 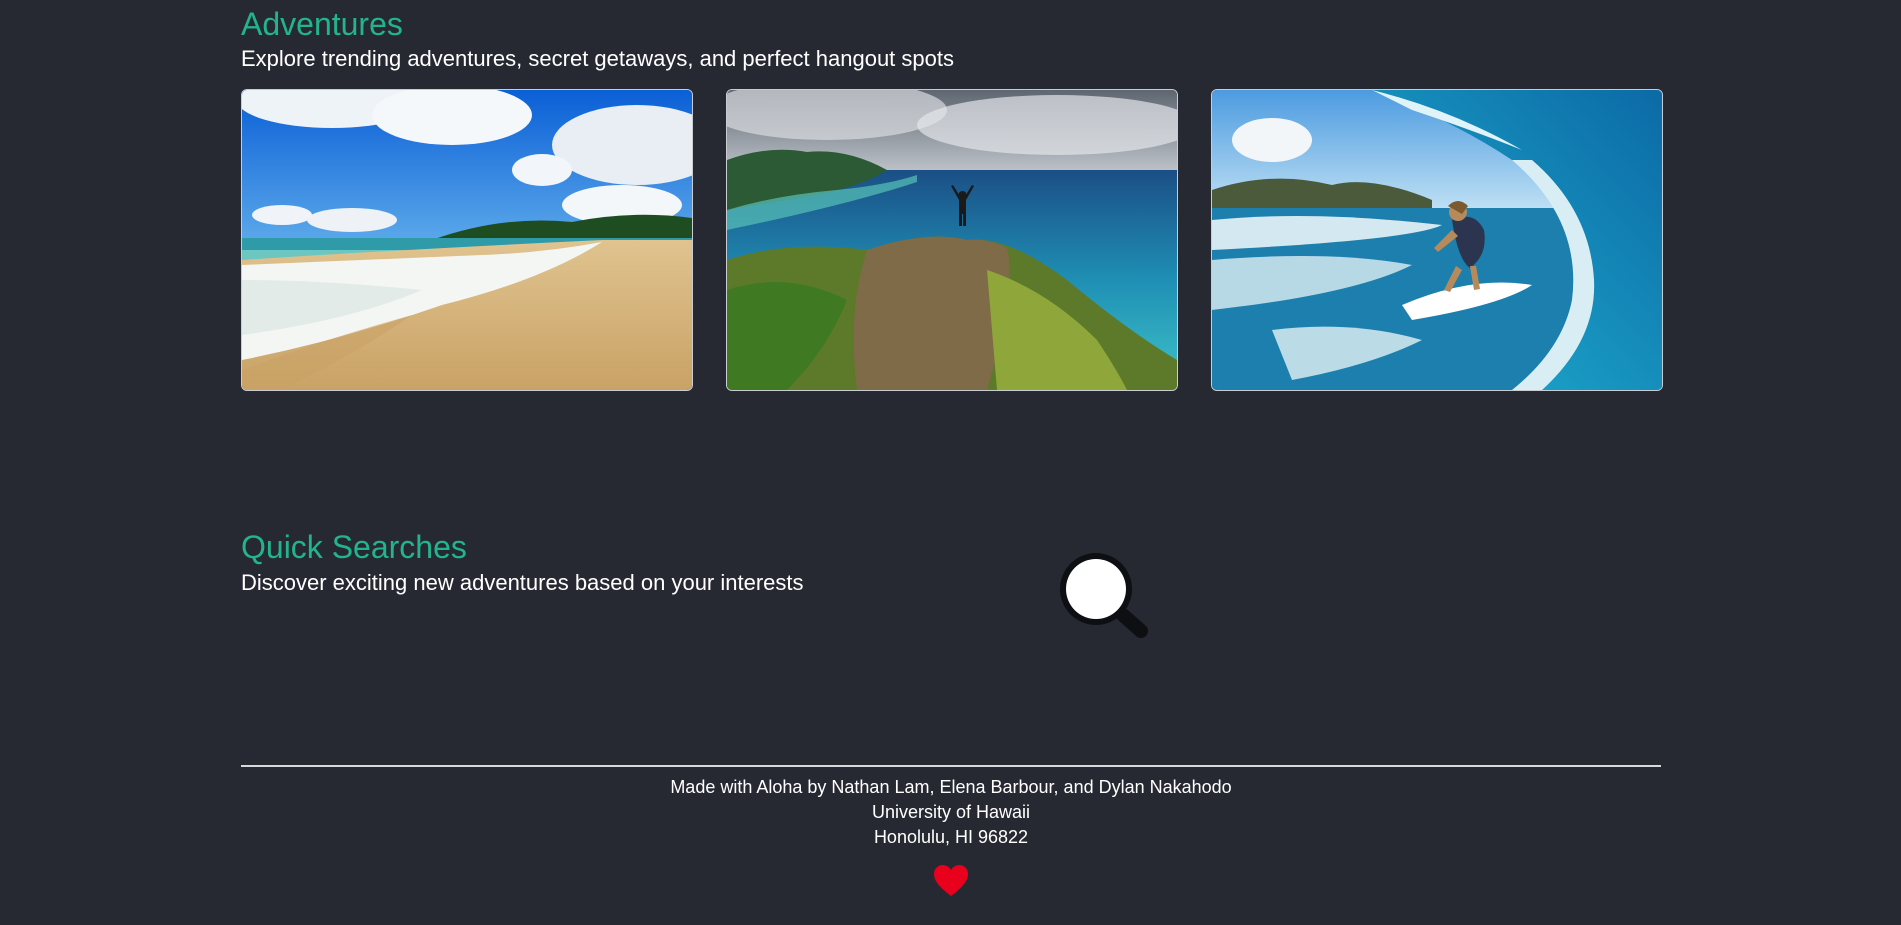 I want to click on quick-search-button, so click(x=1108, y=595).